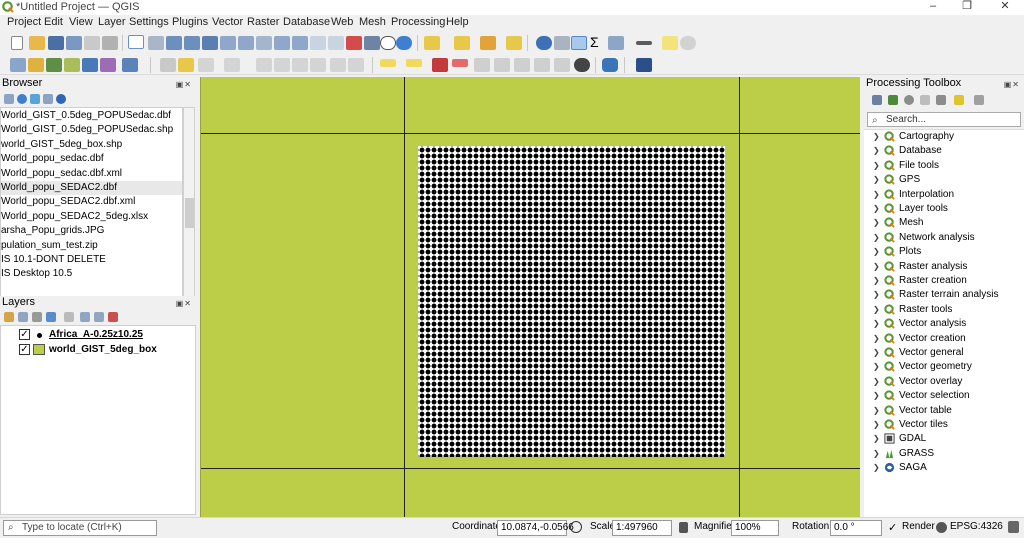 This screenshot has height=546, width=1024. I want to click on layer-item-world-box: ✓ world_GIST_5deg_box, so click(102, 350).